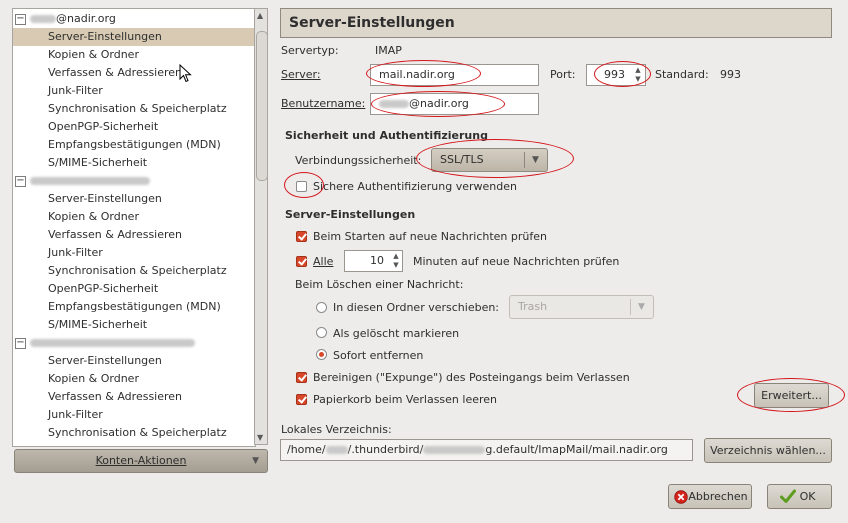  I want to click on account-3-row: −, so click(105, 343).